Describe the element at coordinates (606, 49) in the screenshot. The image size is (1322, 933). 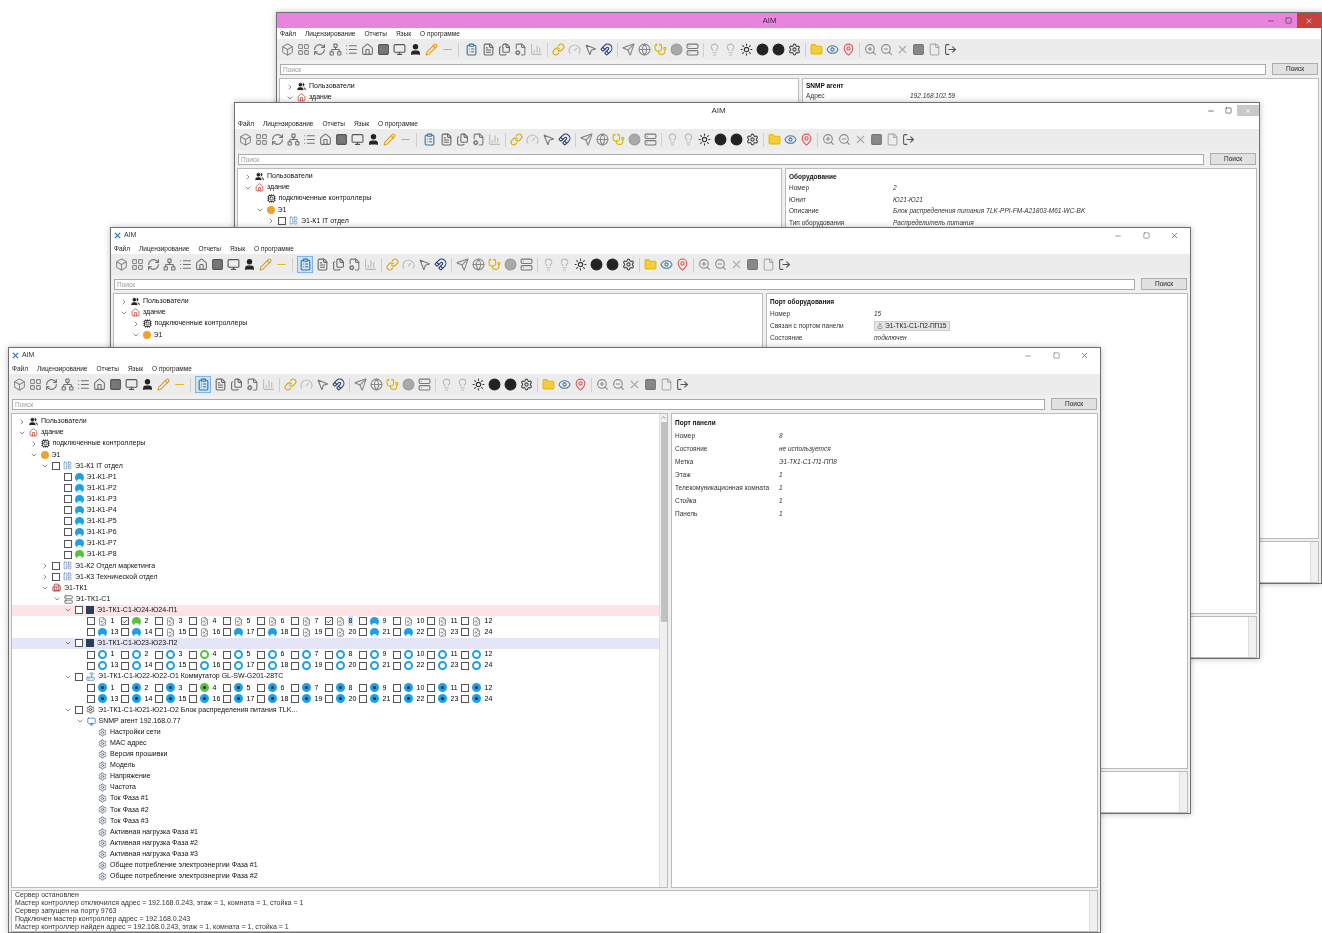
I see `magnet-icon` at that location.